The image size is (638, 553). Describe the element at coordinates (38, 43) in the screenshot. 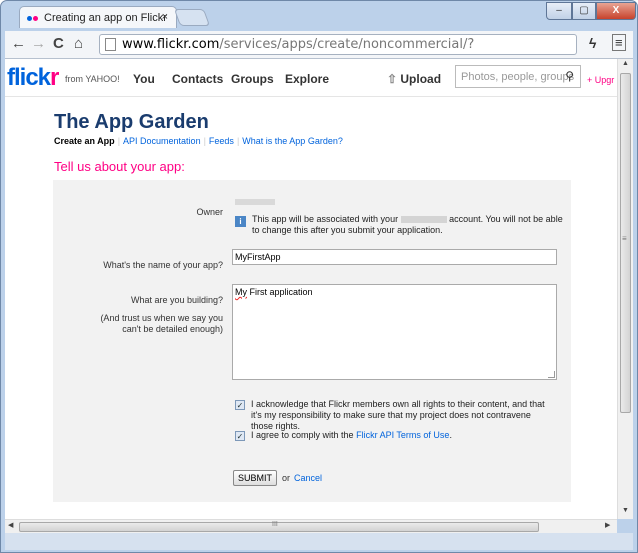

I see `forward-icon: →` at that location.